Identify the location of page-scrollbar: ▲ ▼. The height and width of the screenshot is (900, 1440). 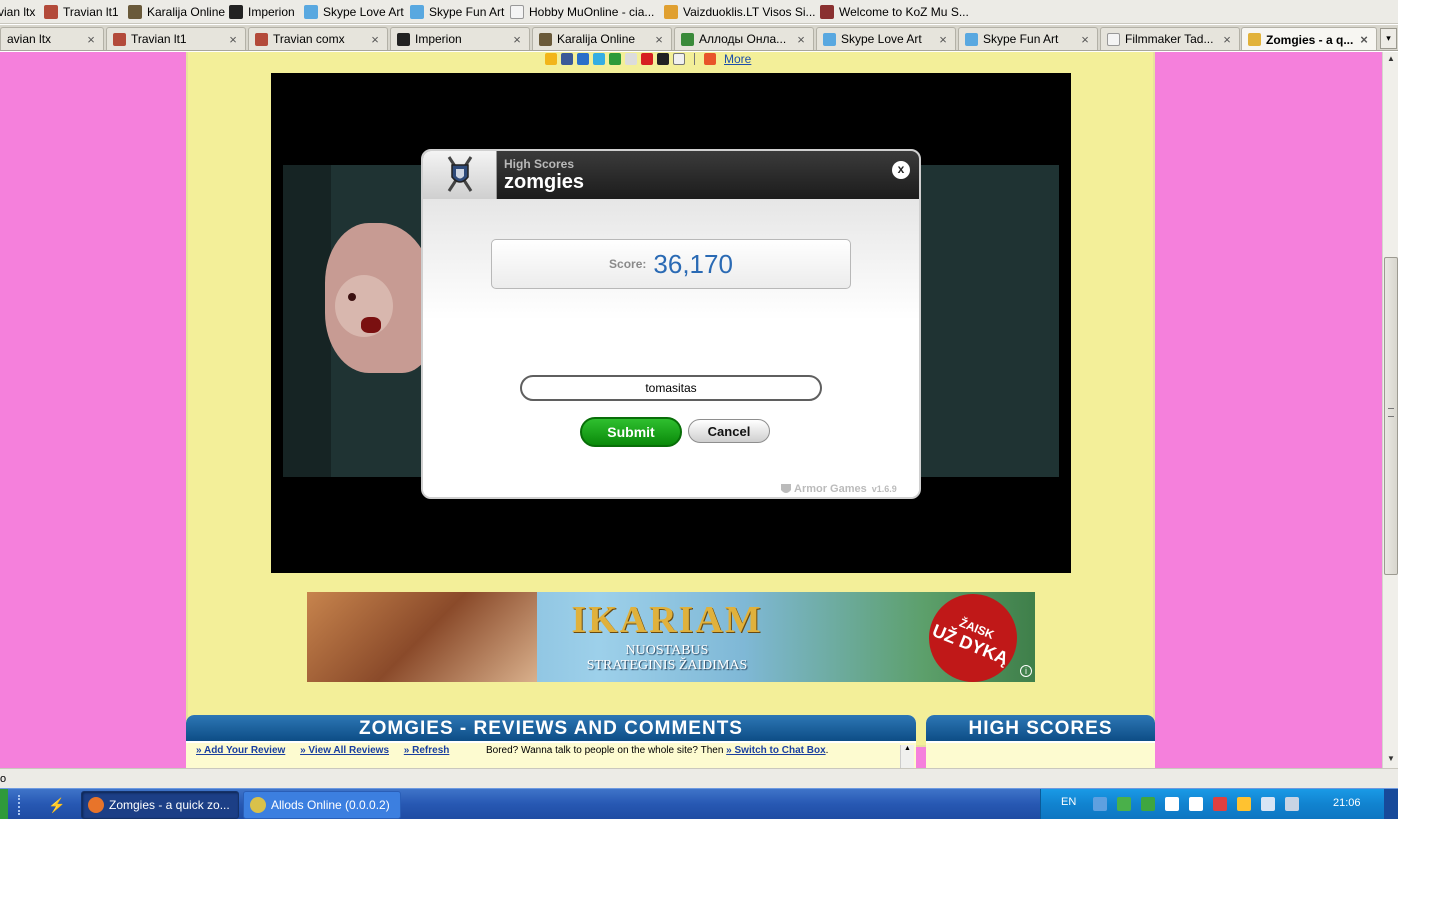
(1390, 410).